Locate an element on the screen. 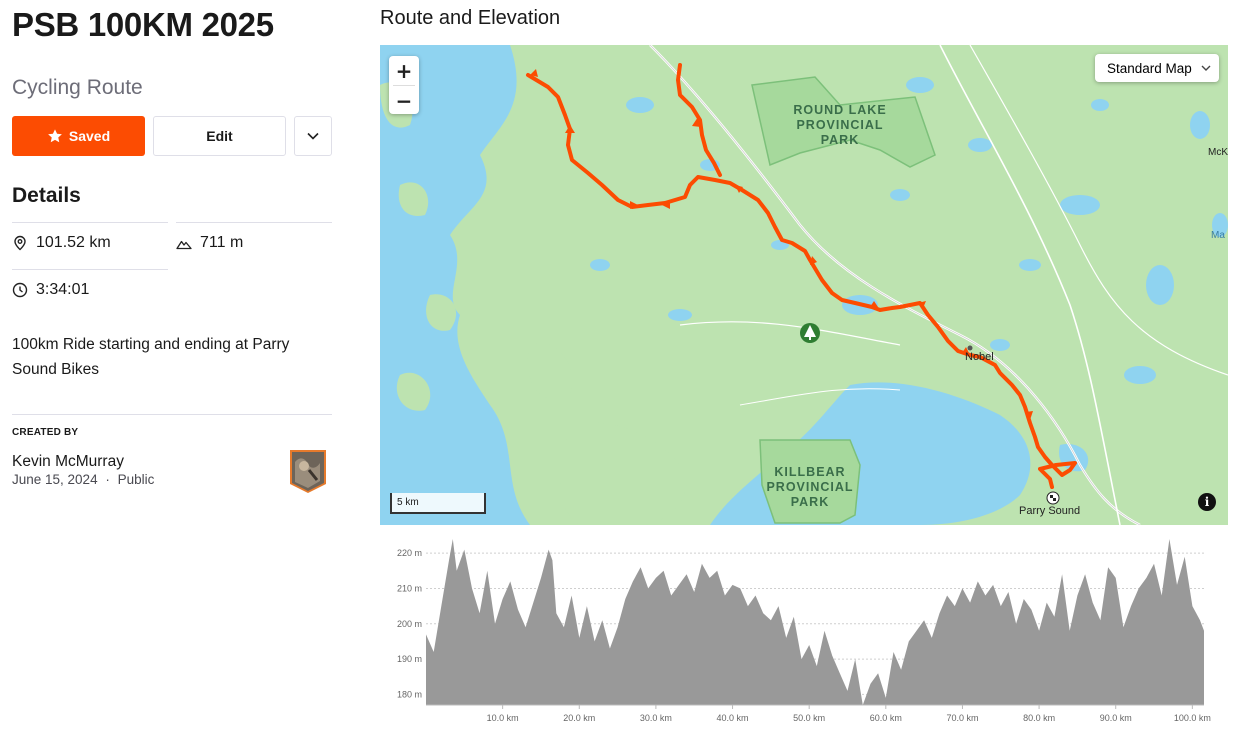 The image size is (1236, 734). divider is located at coordinates (172, 414).